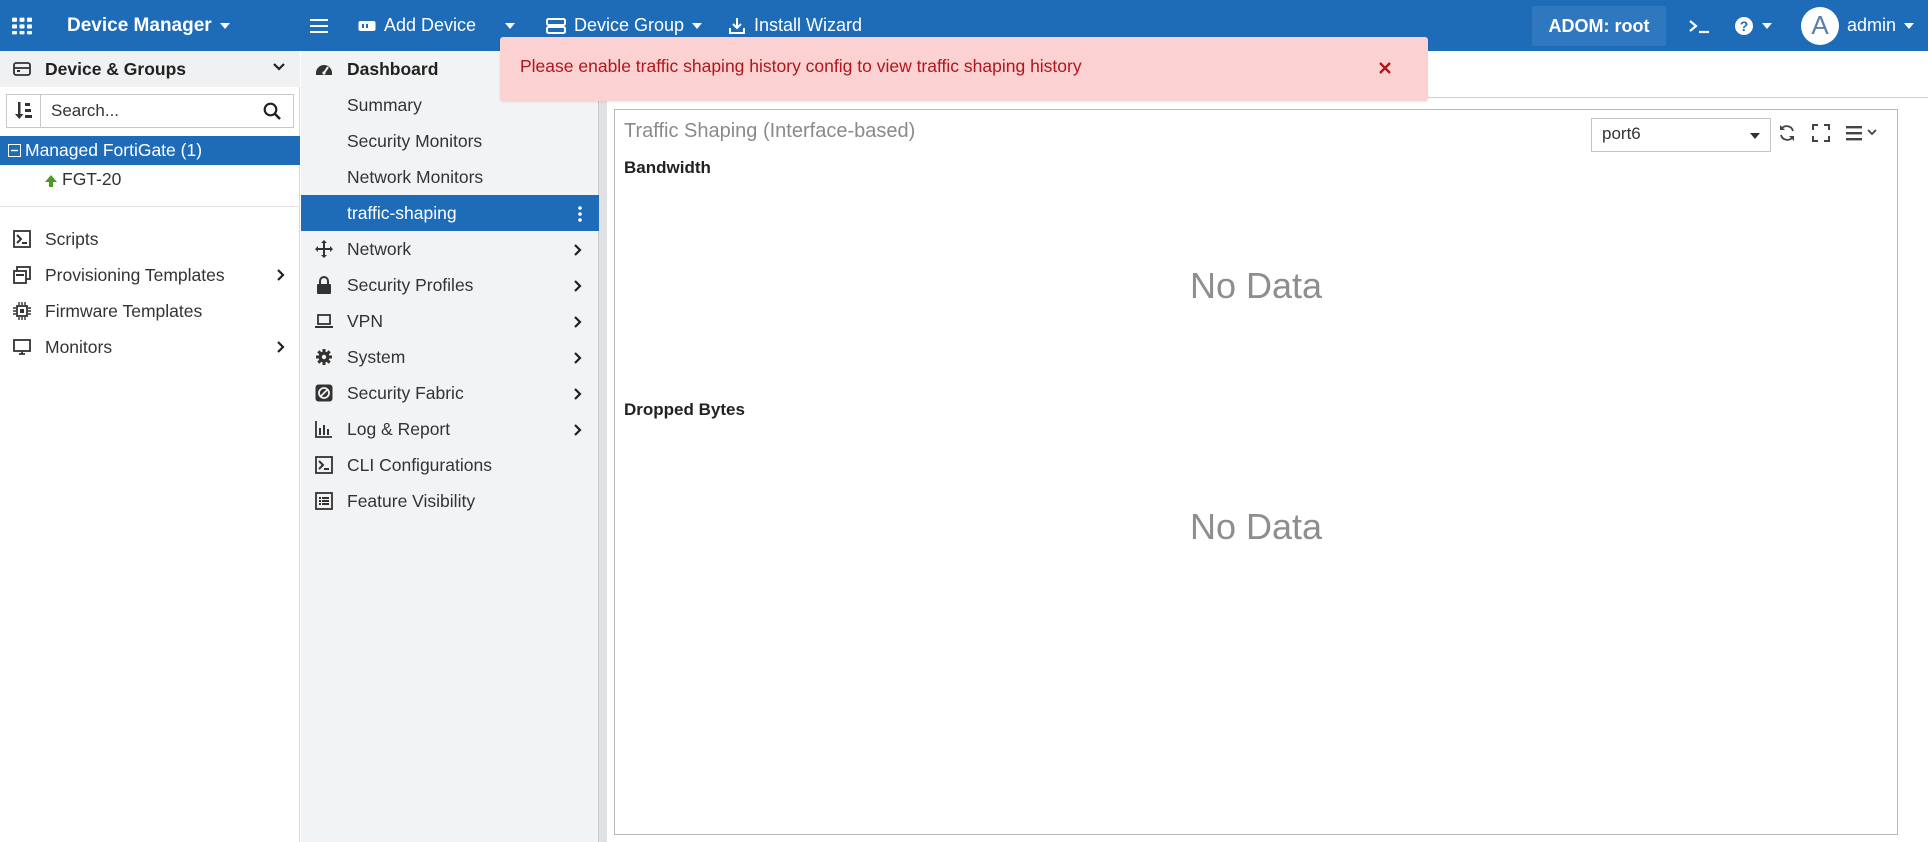 The width and height of the screenshot is (1928, 842). What do you see at coordinates (324, 249) in the screenshot?
I see `network-icon` at bounding box center [324, 249].